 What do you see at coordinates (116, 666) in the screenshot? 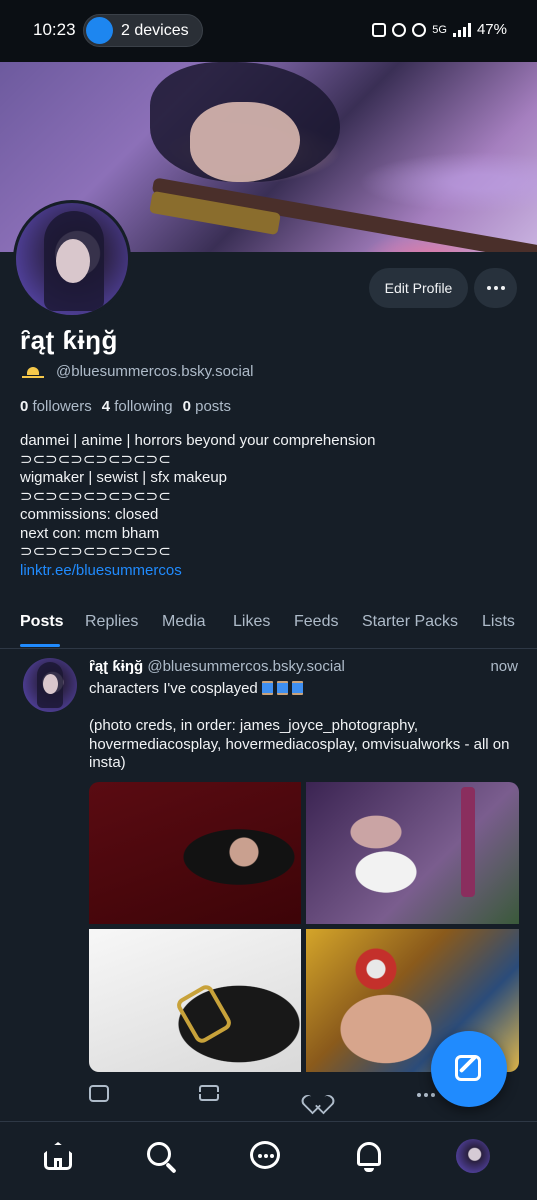
I see `post-author-name: ȓąʈ ƙɨŋğ` at bounding box center [116, 666].